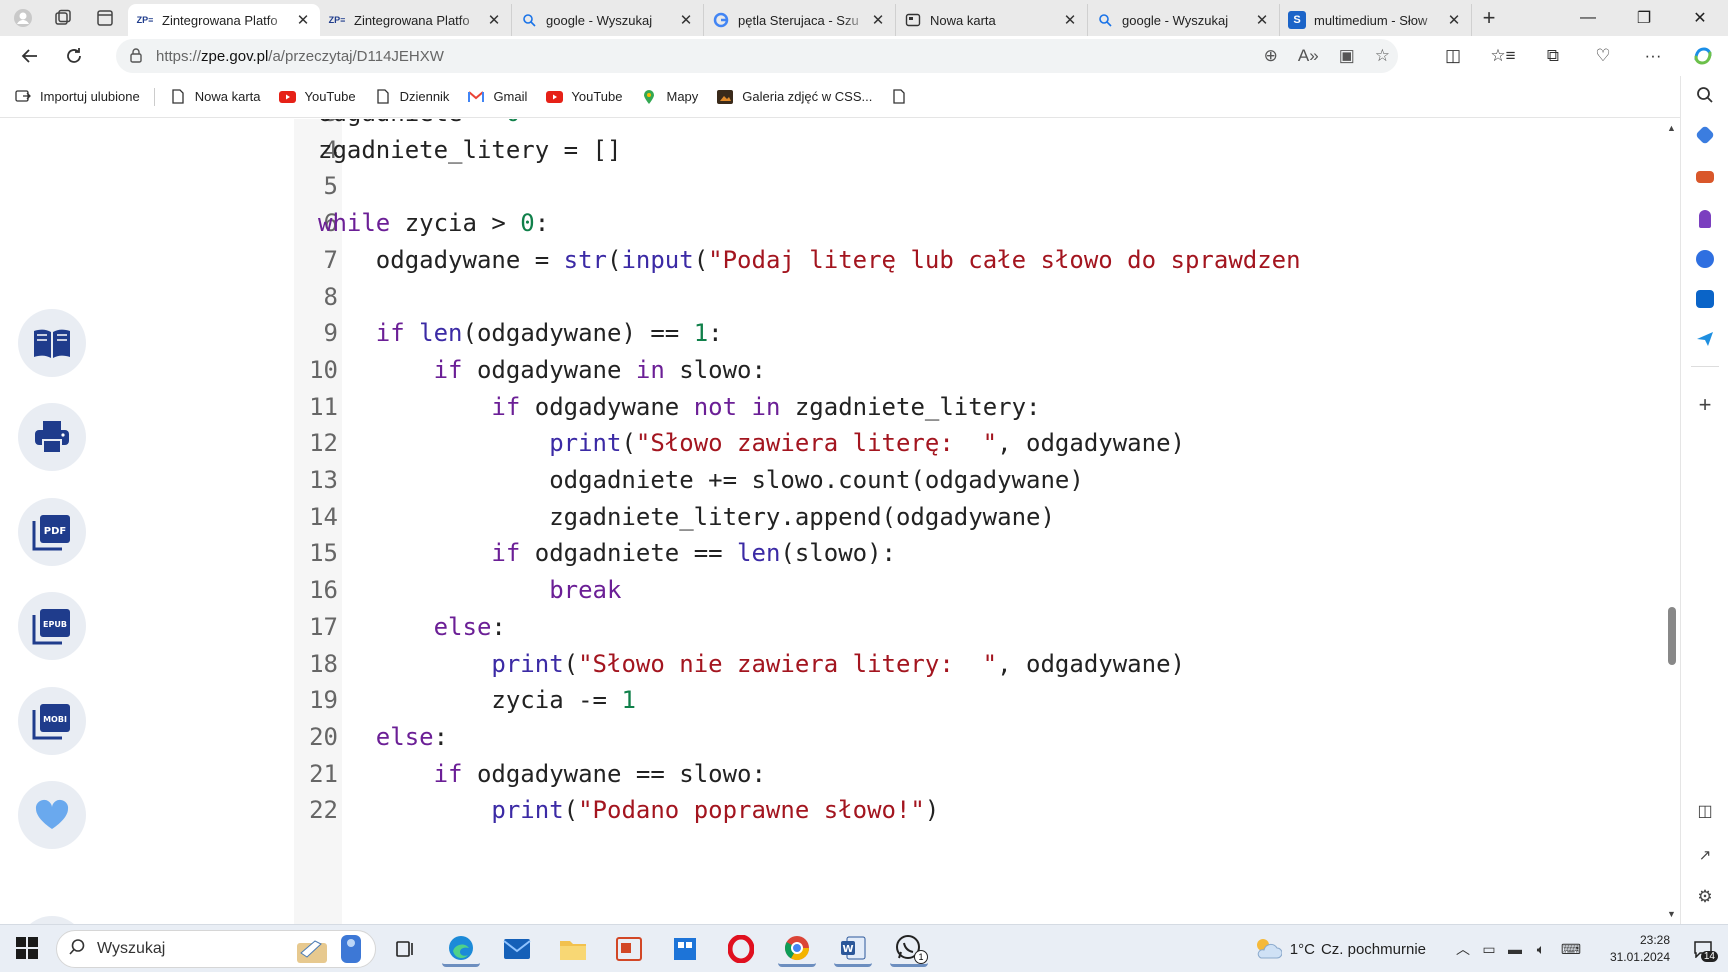 This screenshot has height=972, width=1728. What do you see at coordinates (23, 18) in the screenshot?
I see `profile-icon` at bounding box center [23, 18].